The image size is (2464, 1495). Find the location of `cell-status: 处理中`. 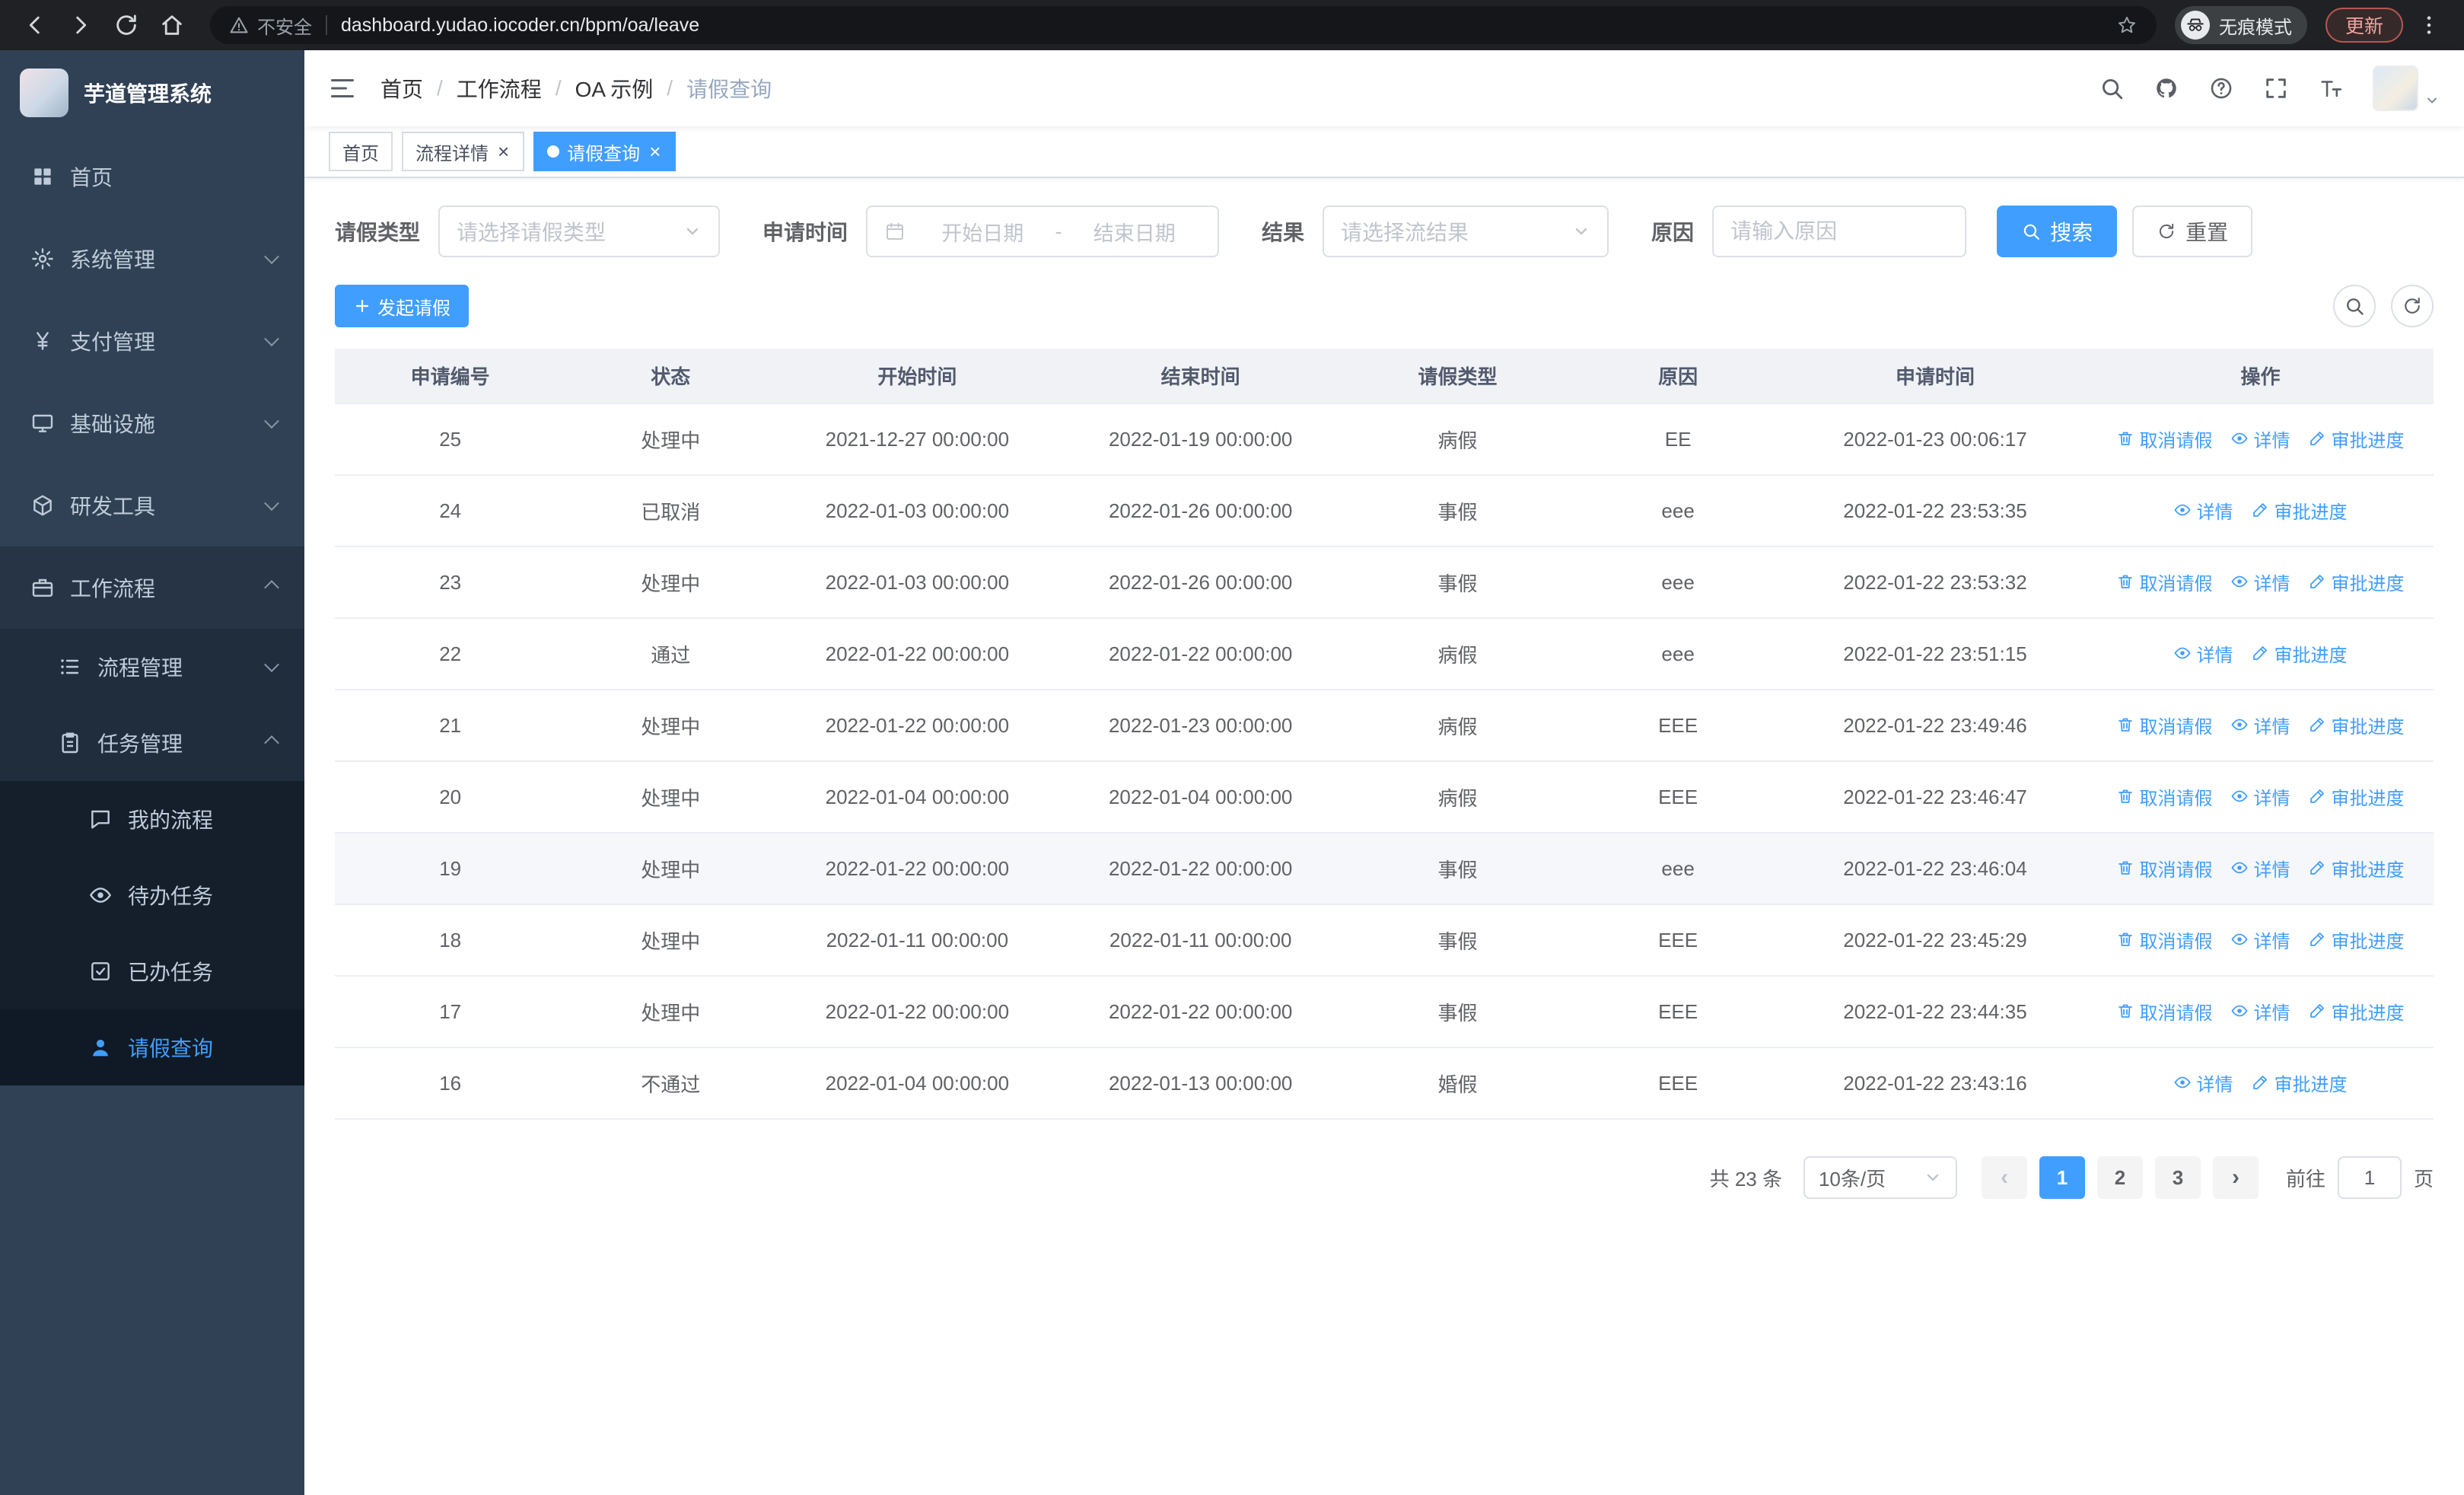

cell-status: 处理中 is located at coordinates (670, 798).